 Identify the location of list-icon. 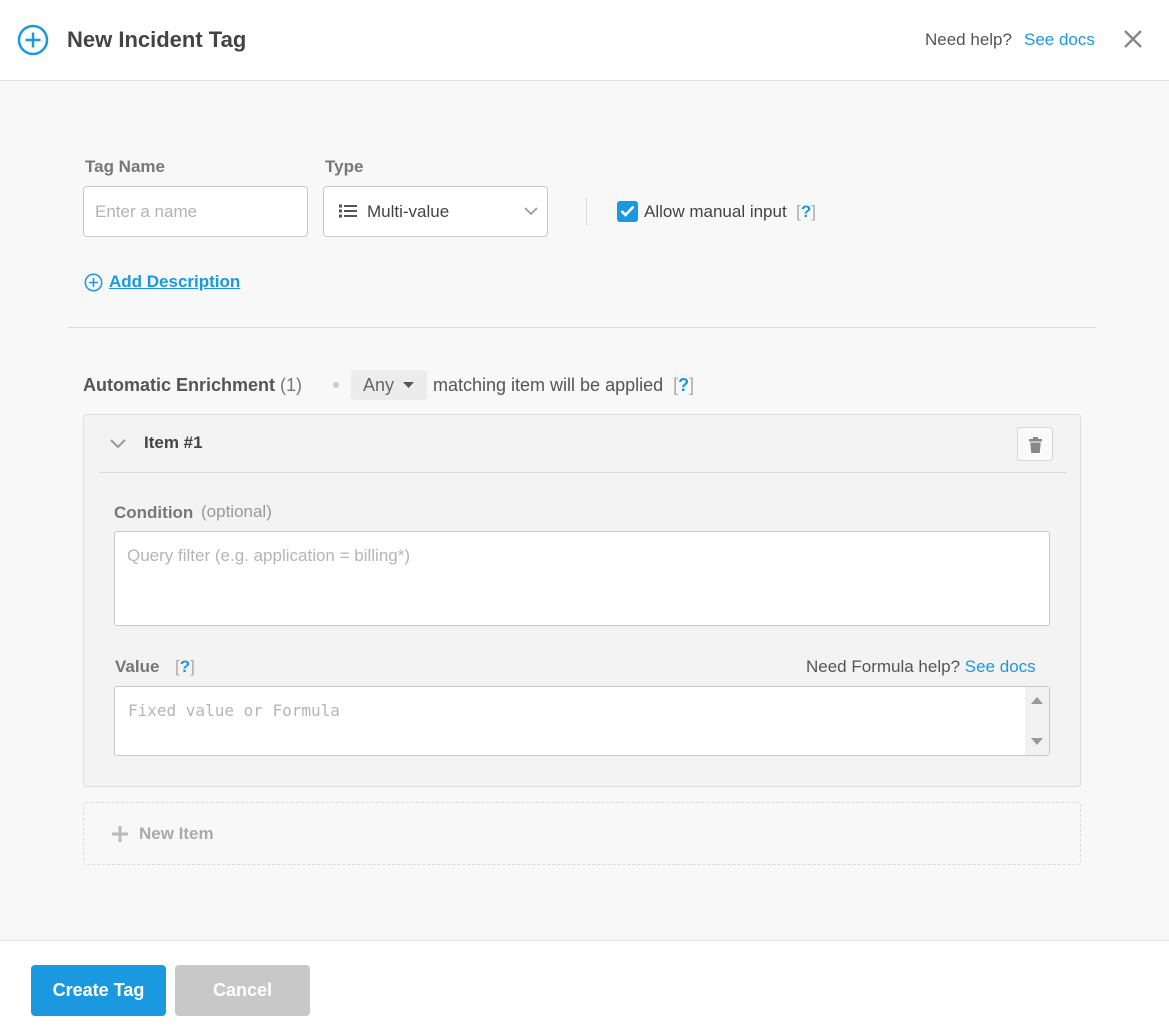
(348, 211).